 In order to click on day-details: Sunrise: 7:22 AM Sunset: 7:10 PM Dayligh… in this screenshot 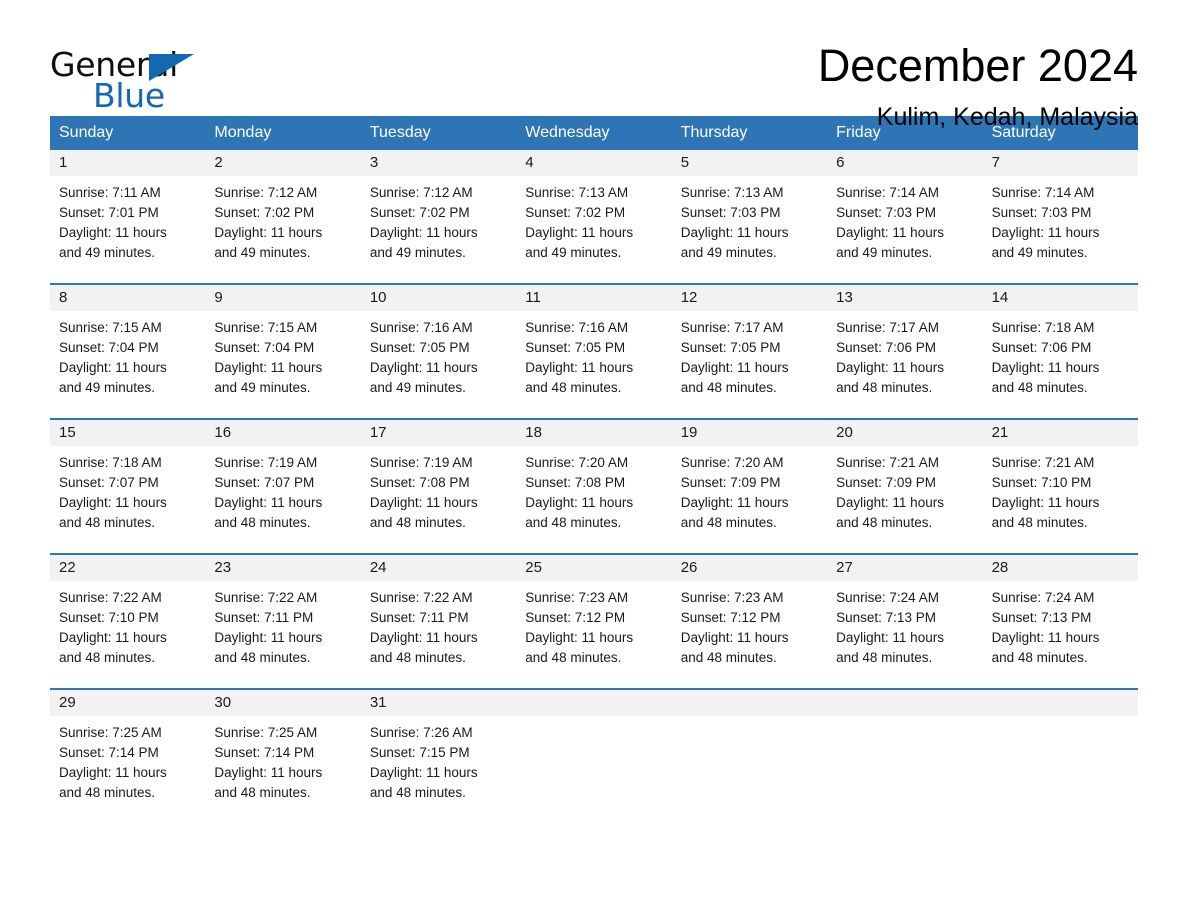, I will do `click(127, 624)`.